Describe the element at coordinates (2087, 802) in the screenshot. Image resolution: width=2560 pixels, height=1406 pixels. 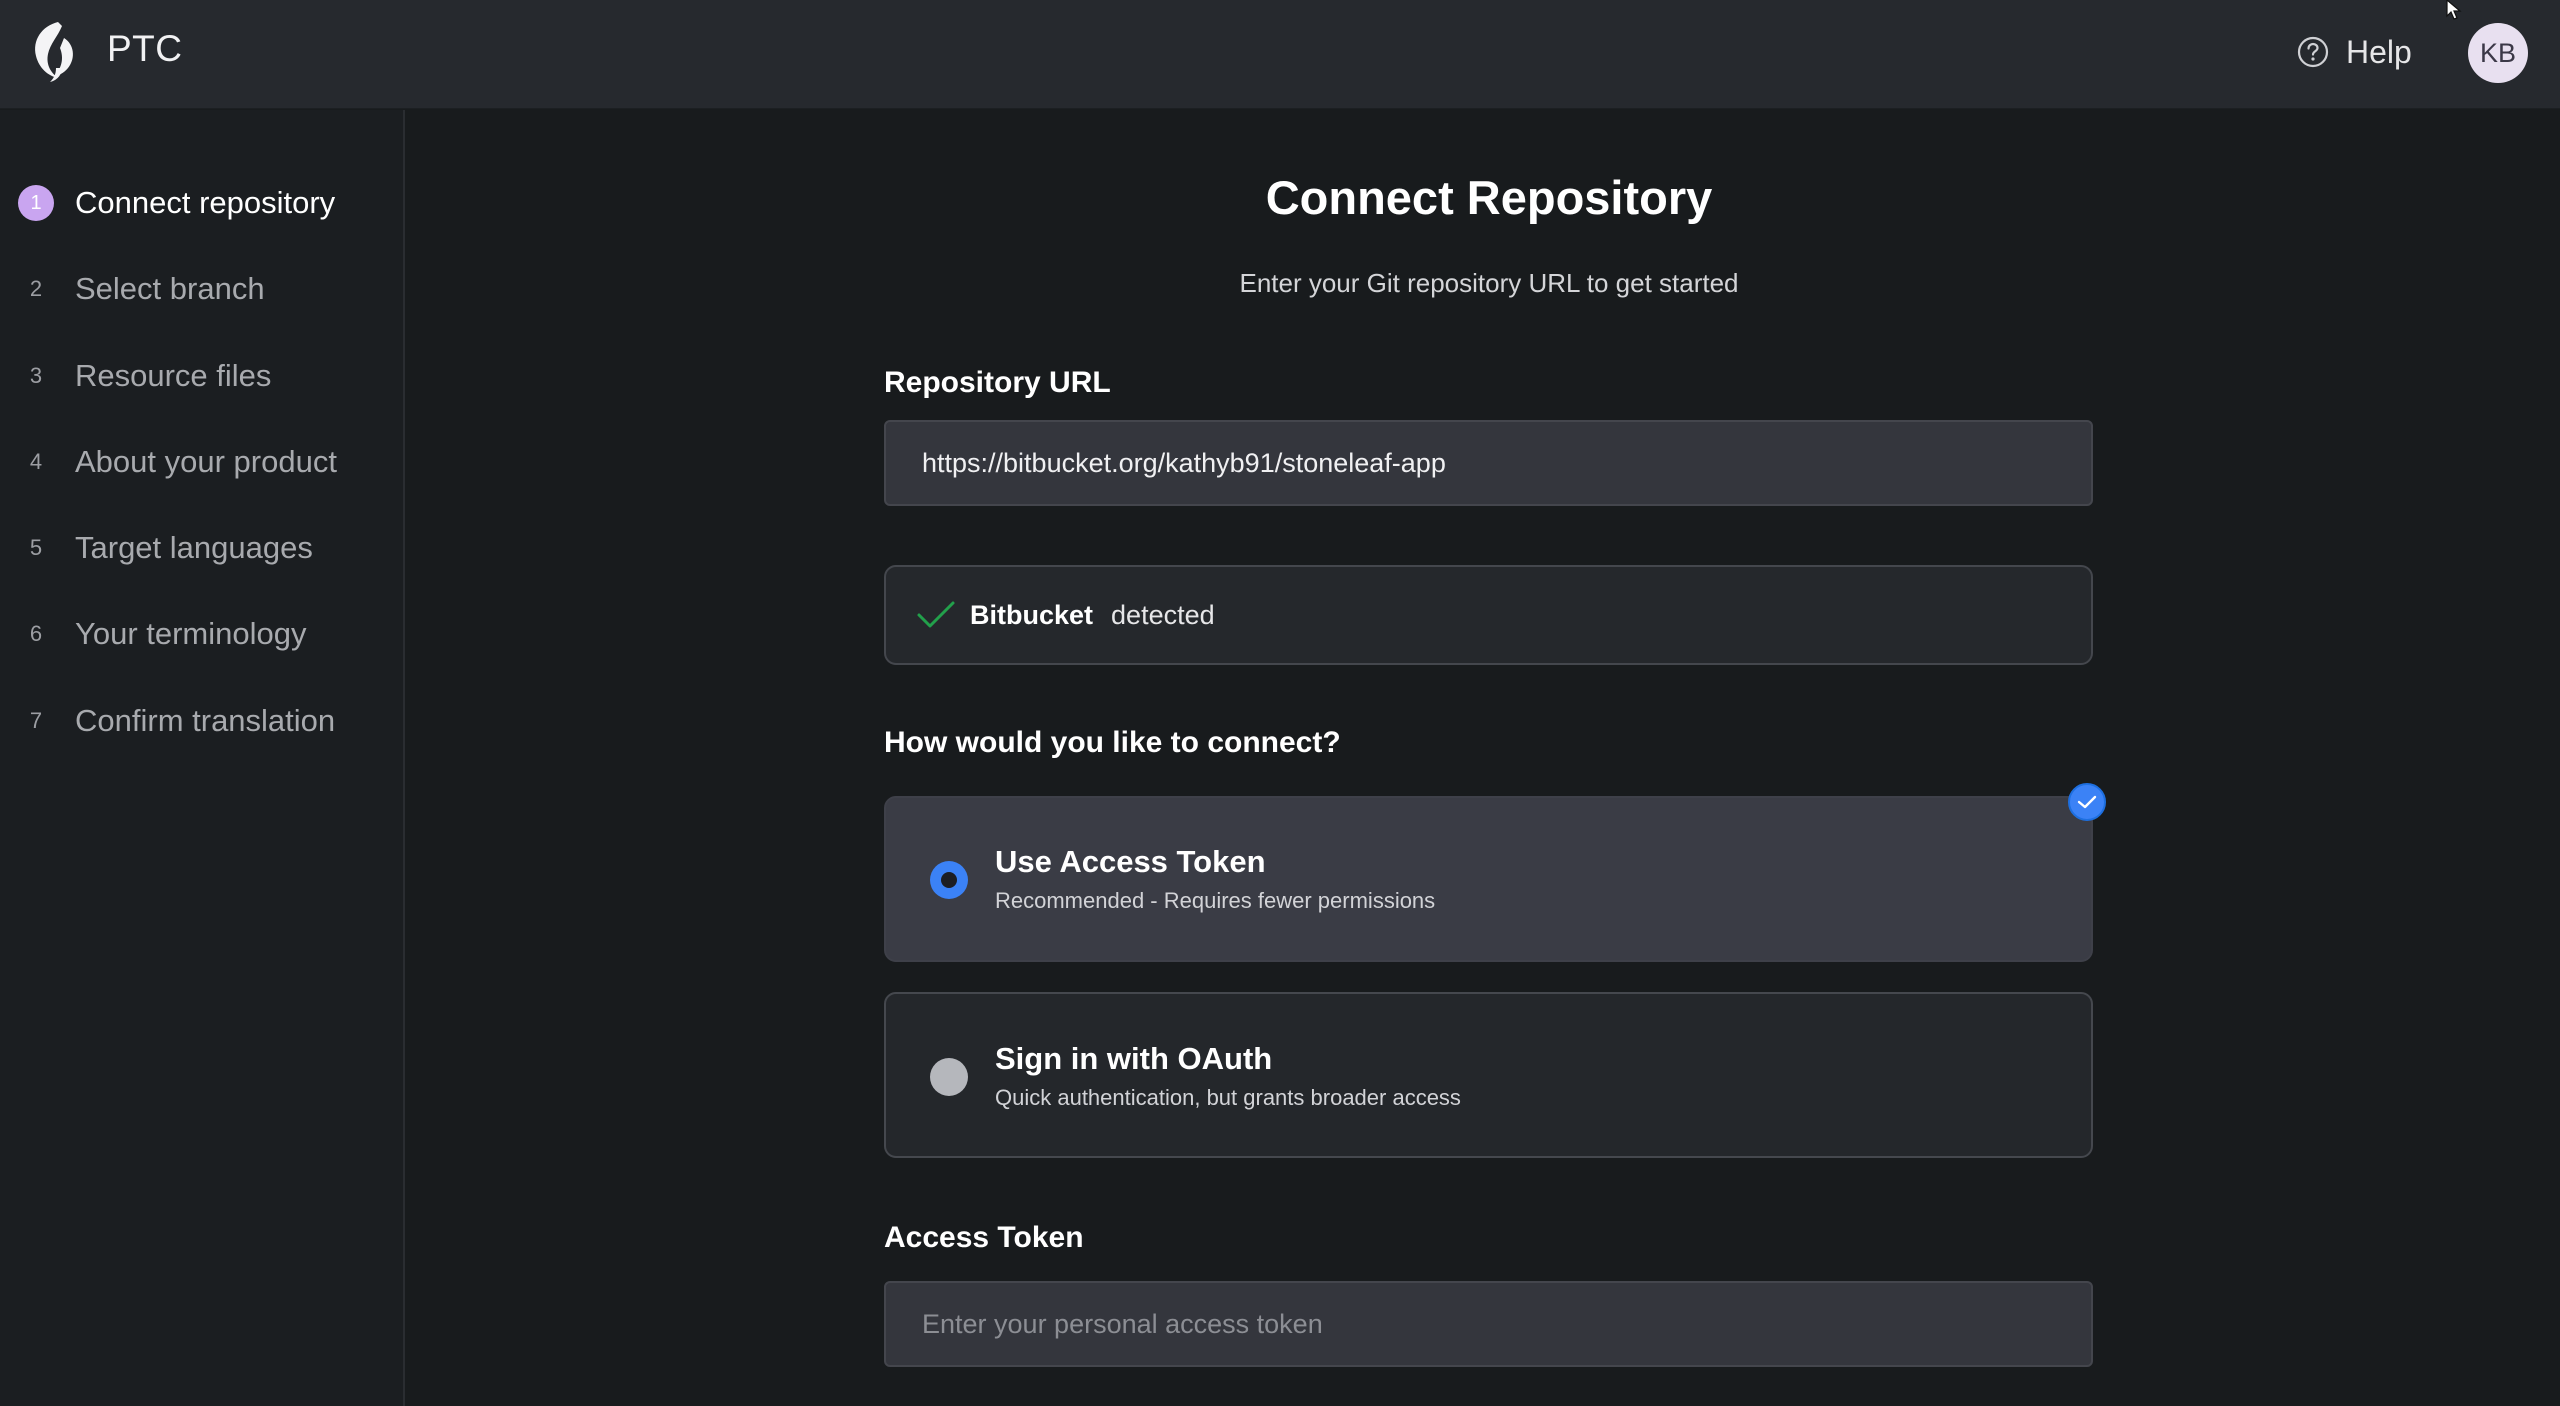
I see `selected-check-icon` at that location.